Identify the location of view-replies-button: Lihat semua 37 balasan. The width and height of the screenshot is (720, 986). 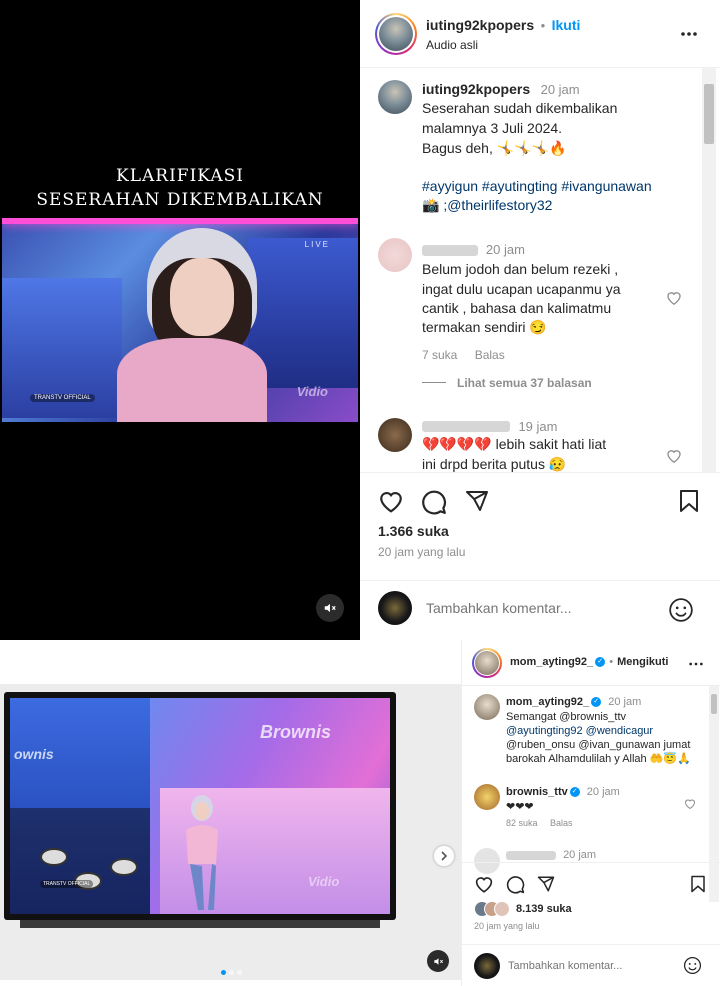
(524, 383).